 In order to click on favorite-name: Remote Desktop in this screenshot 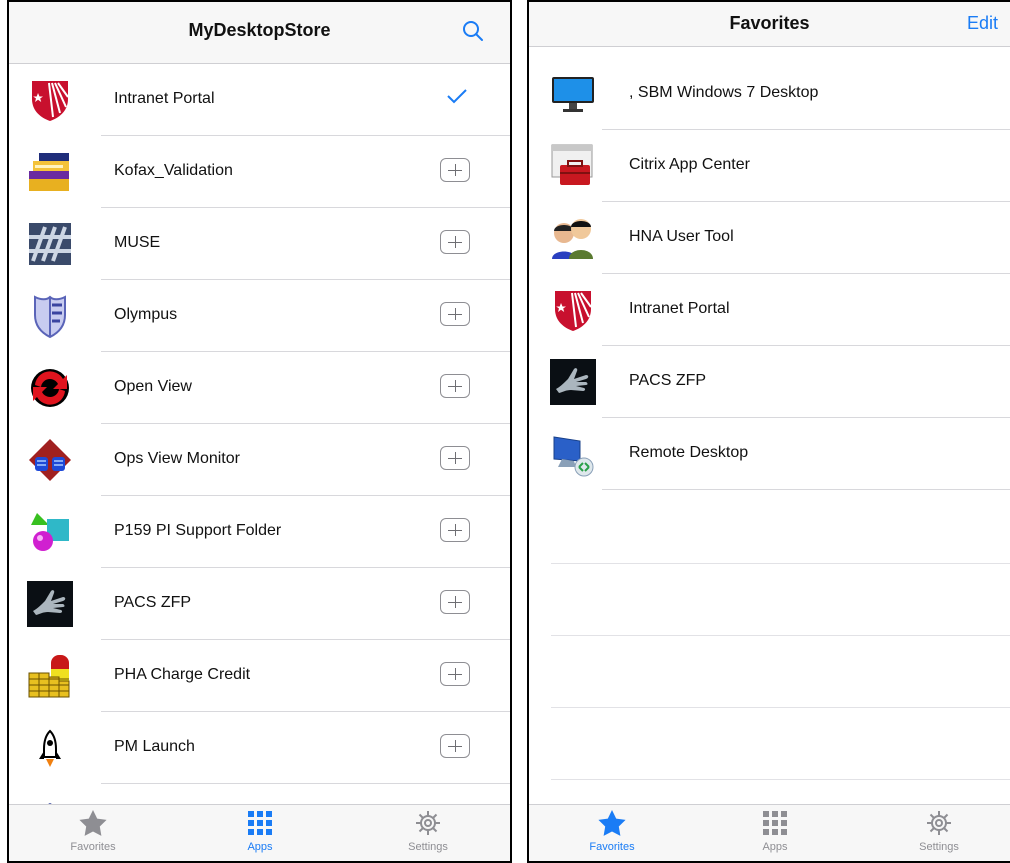, I will do `click(689, 452)`.